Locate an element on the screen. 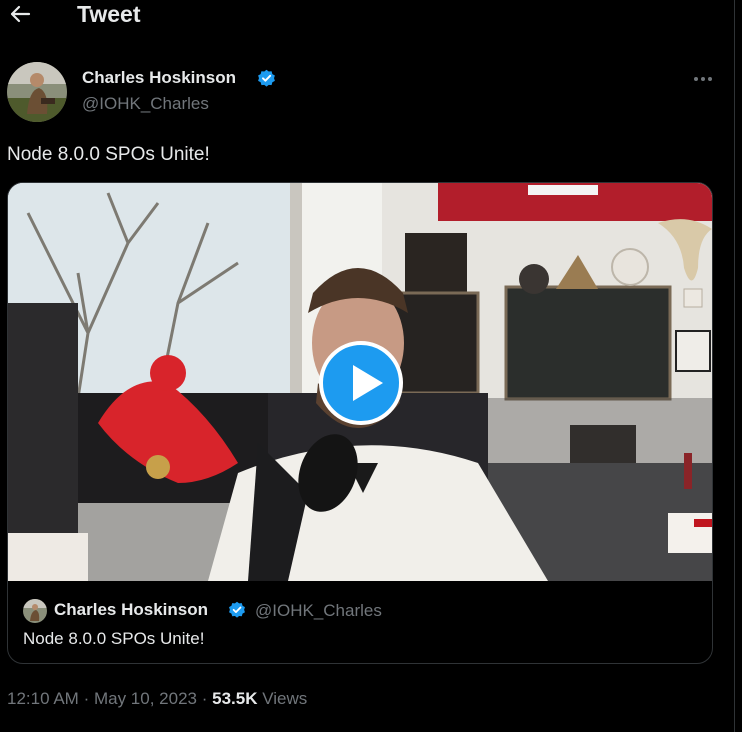 The width and height of the screenshot is (742, 732). play-button is located at coordinates (361, 383).